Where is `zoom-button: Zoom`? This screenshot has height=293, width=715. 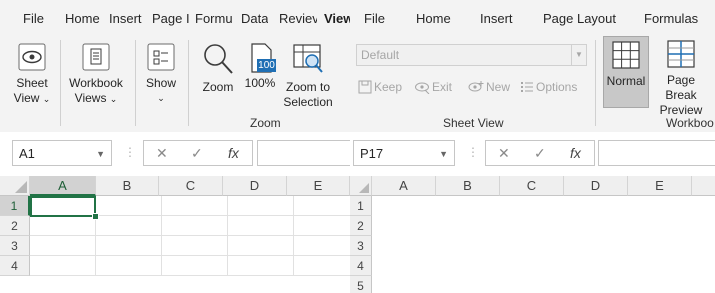 zoom-button: Zoom is located at coordinates (218, 68).